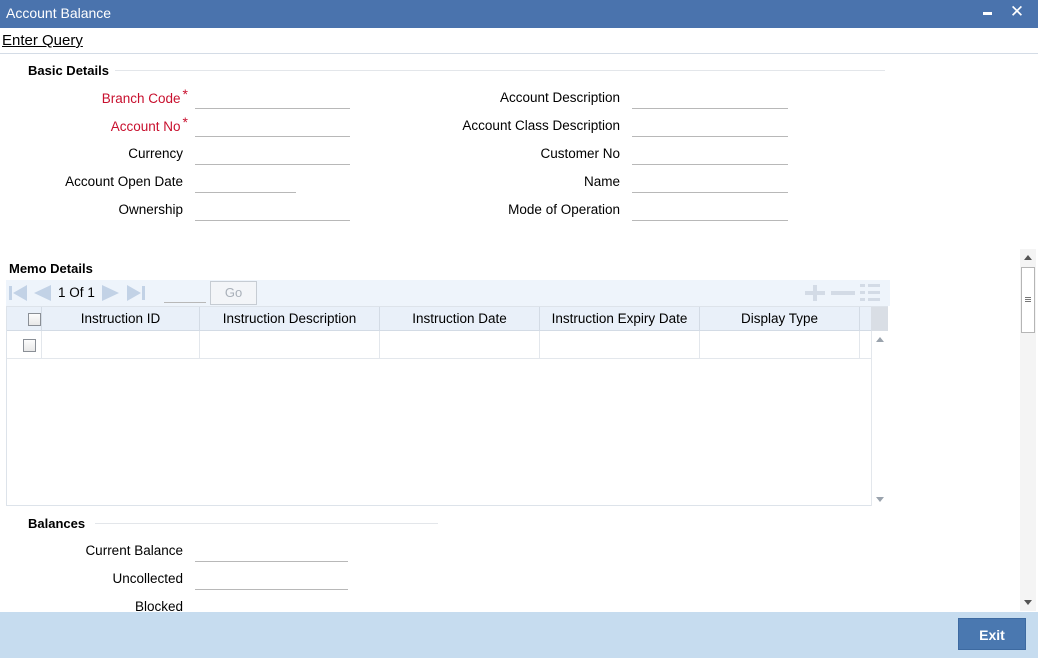 The width and height of the screenshot is (1038, 658). I want to click on ownership-input, so click(272, 211).